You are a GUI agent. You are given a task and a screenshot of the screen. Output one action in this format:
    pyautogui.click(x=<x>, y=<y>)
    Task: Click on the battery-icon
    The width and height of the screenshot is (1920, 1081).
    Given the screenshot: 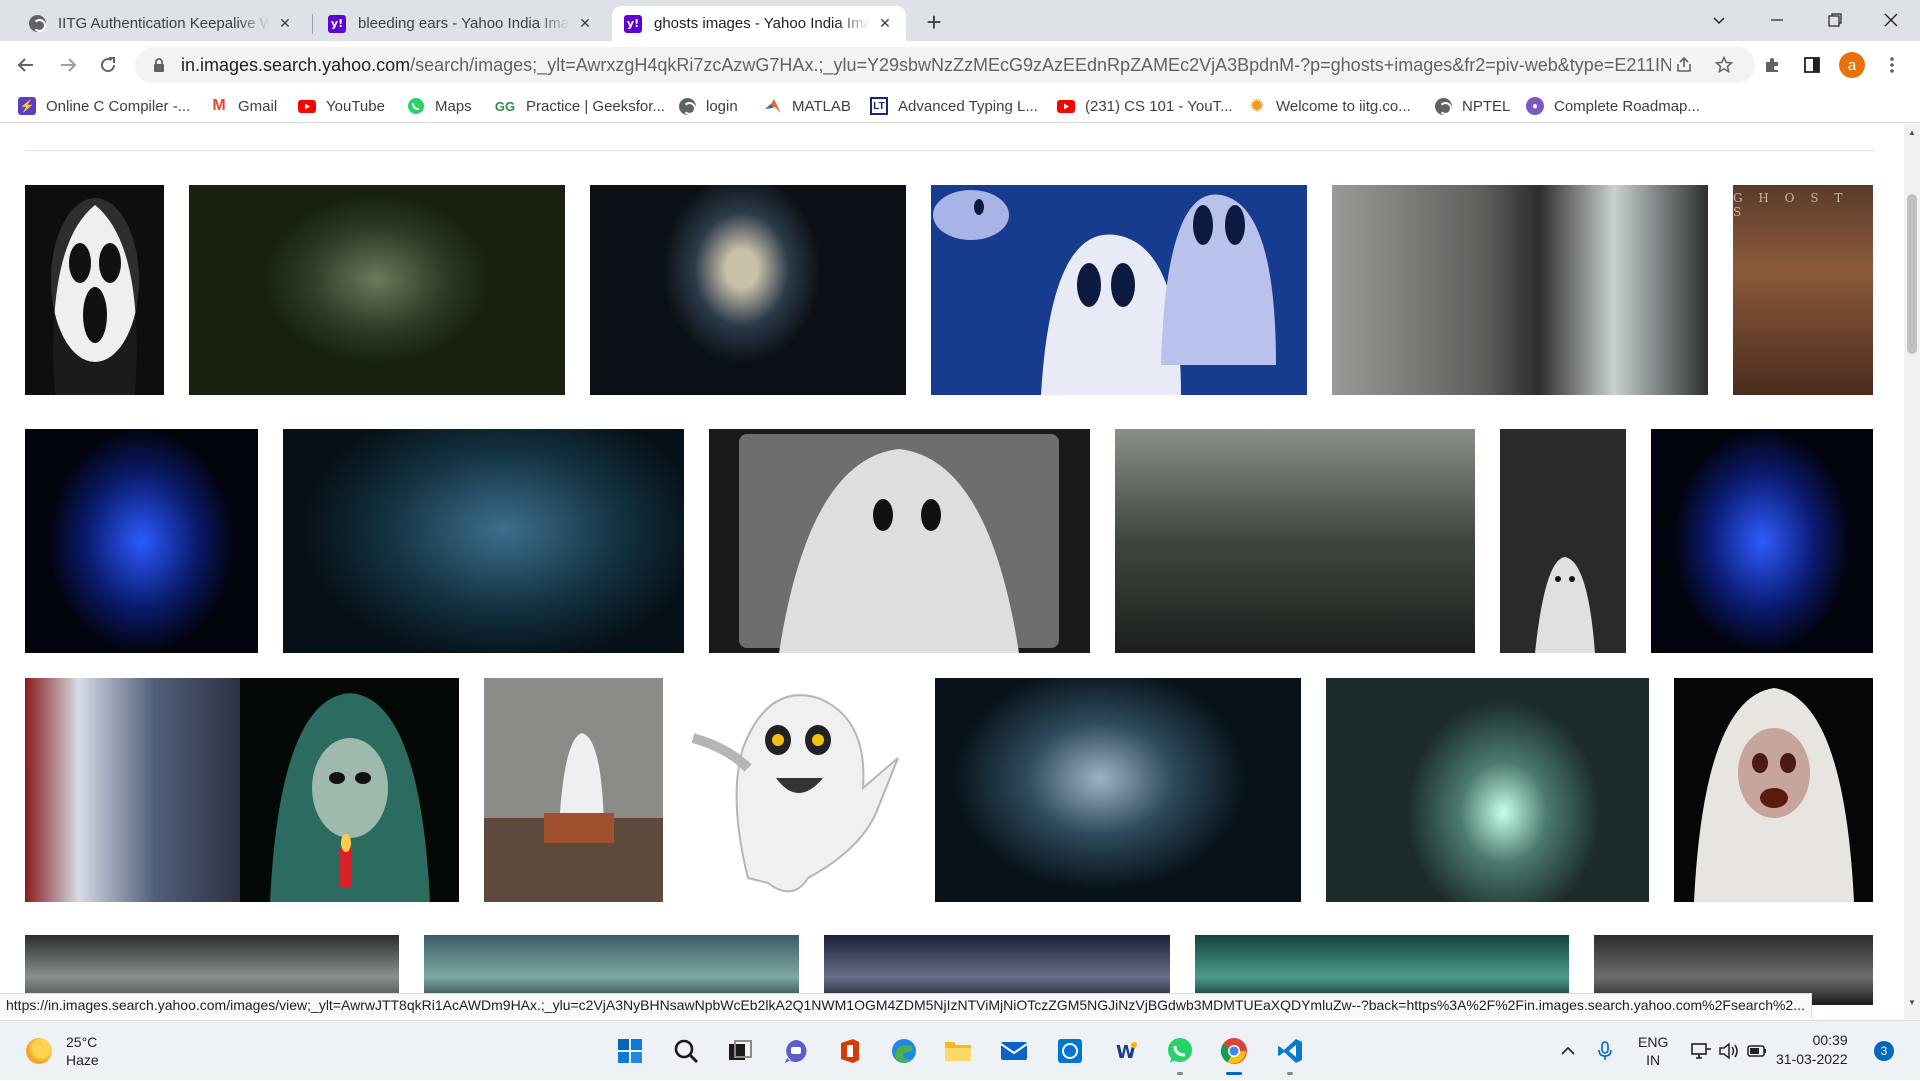 What is the action you would take?
    pyautogui.click(x=1757, y=1051)
    